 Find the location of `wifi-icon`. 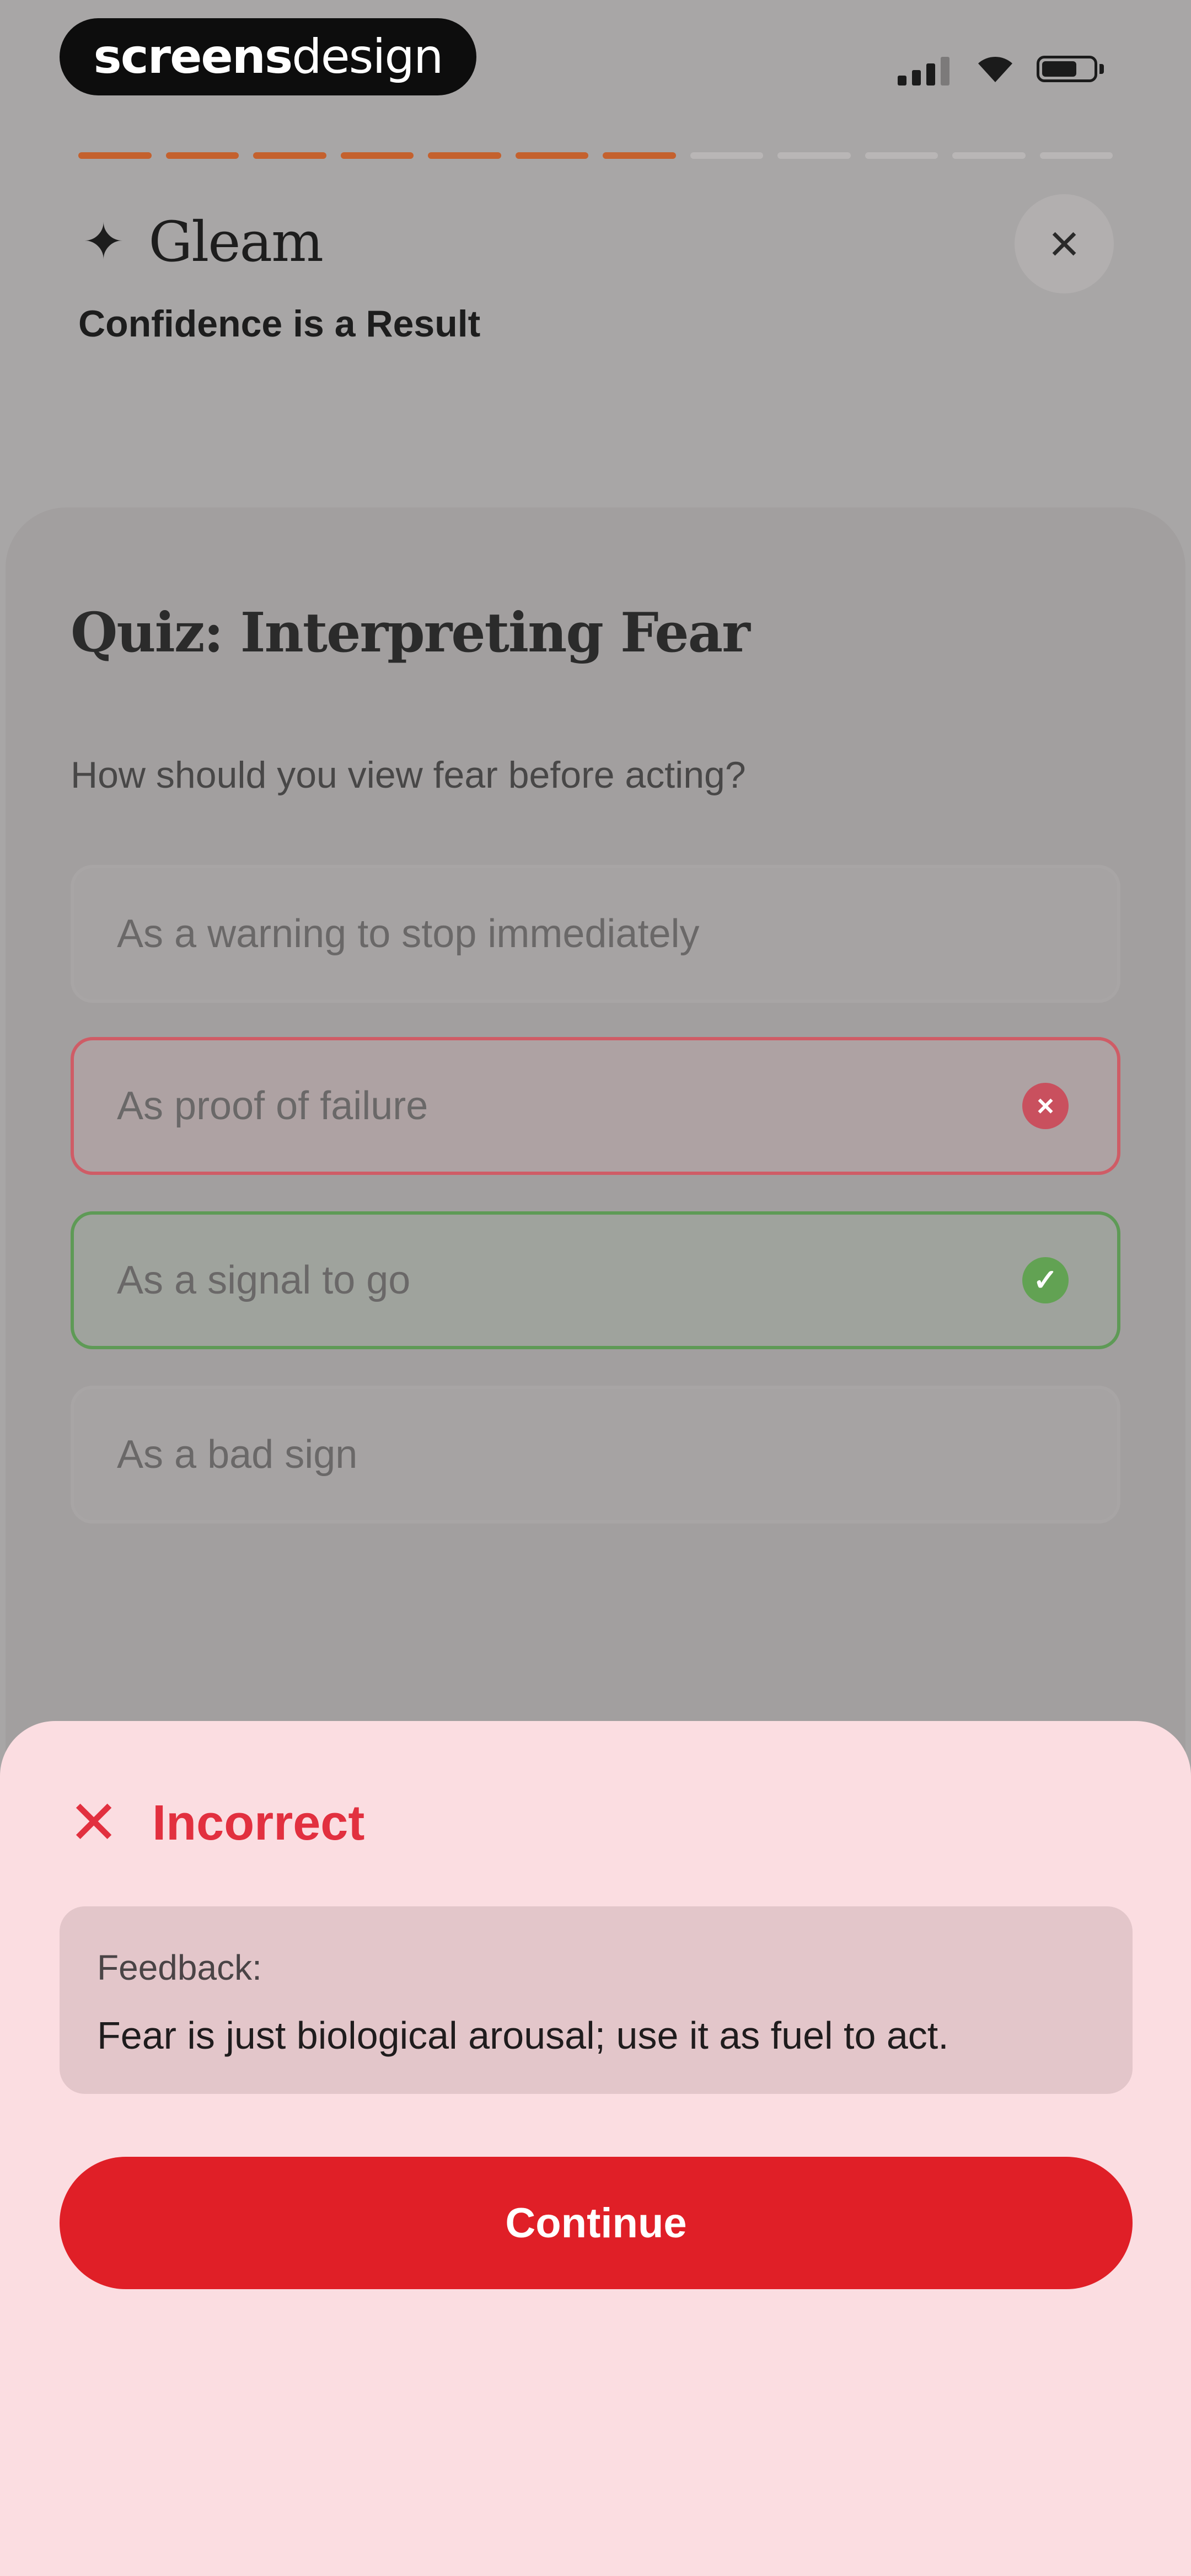

wifi-icon is located at coordinates (995, 68).